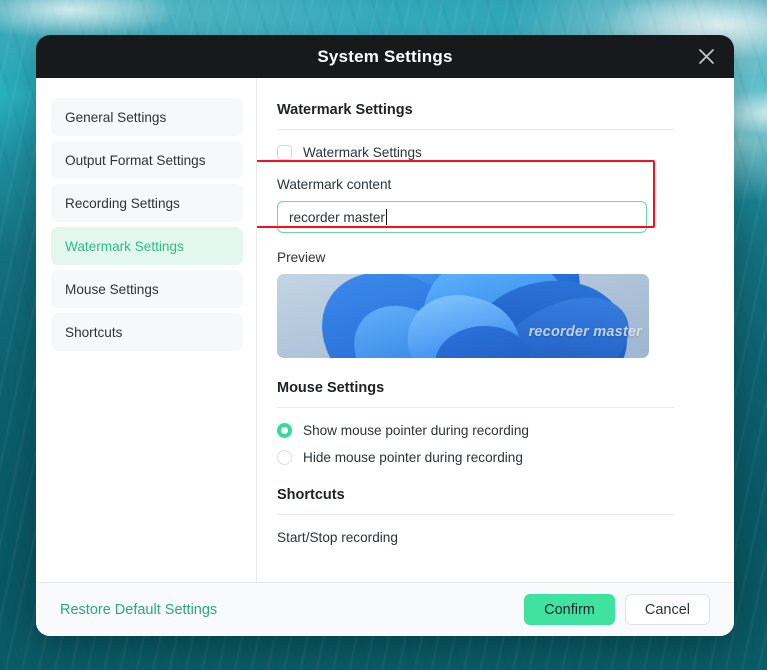  I want to click on sidebar-item-label: Mouse Settings, so click(112, 289).